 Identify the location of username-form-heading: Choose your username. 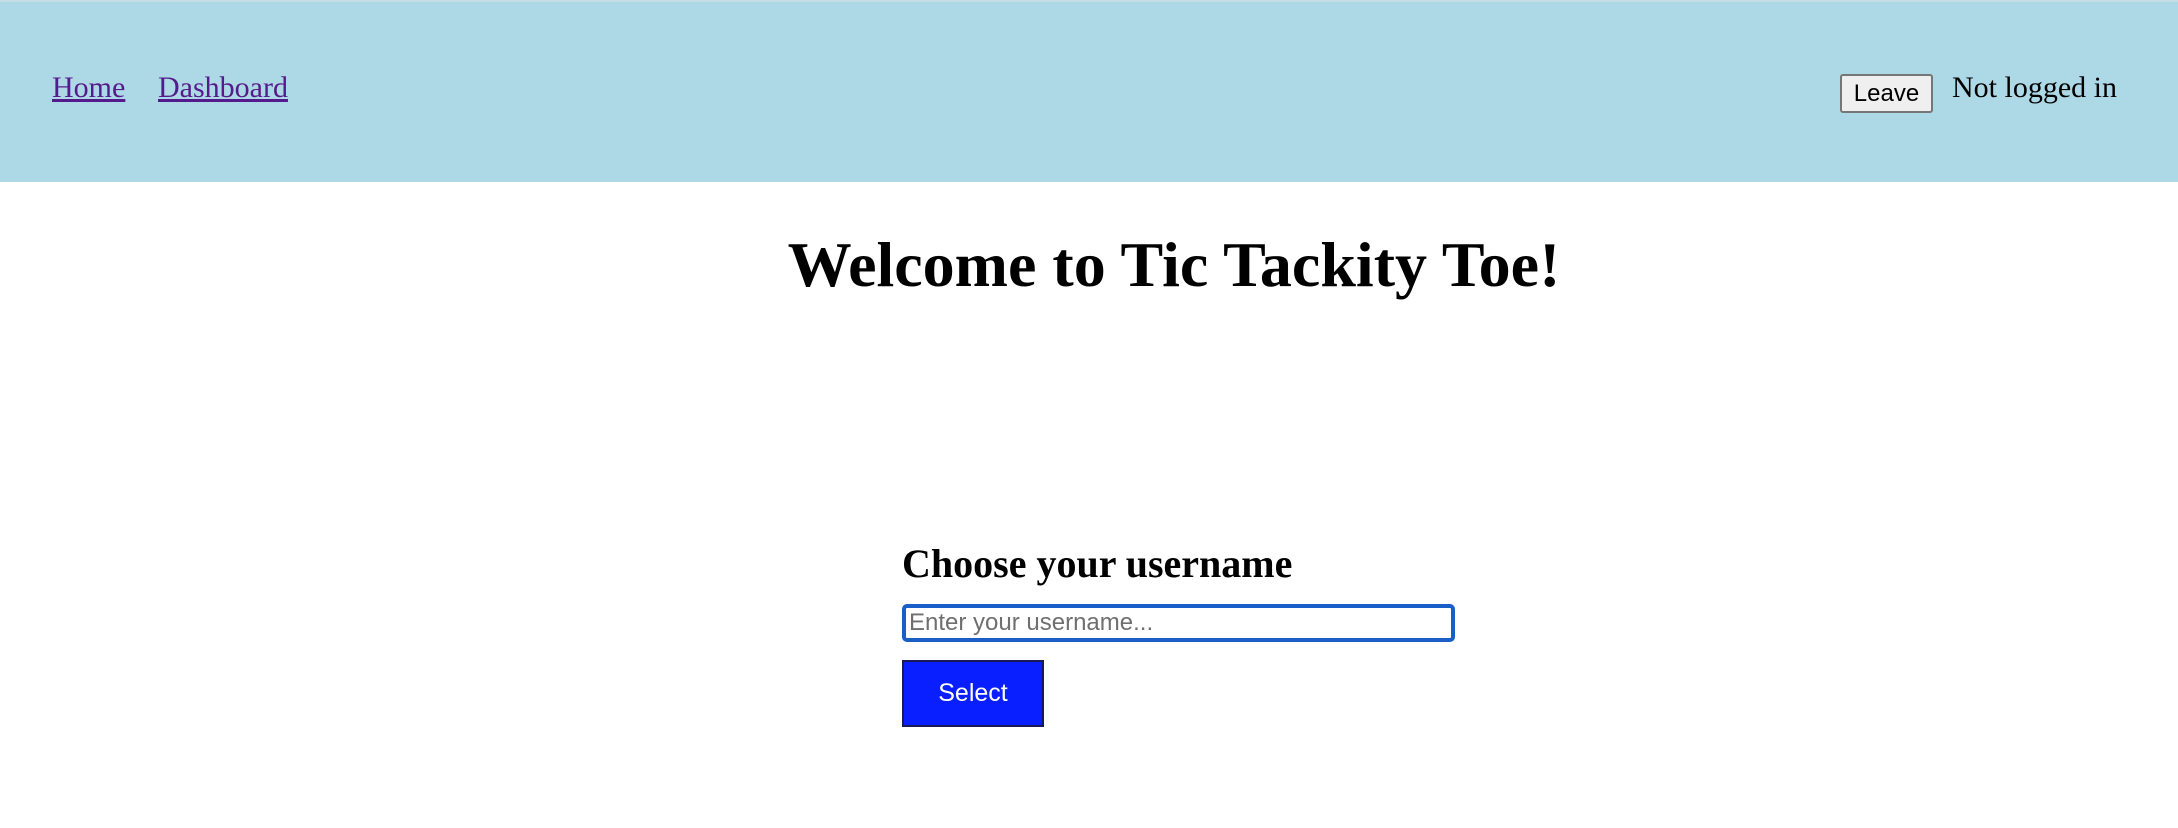
(1097, 563).